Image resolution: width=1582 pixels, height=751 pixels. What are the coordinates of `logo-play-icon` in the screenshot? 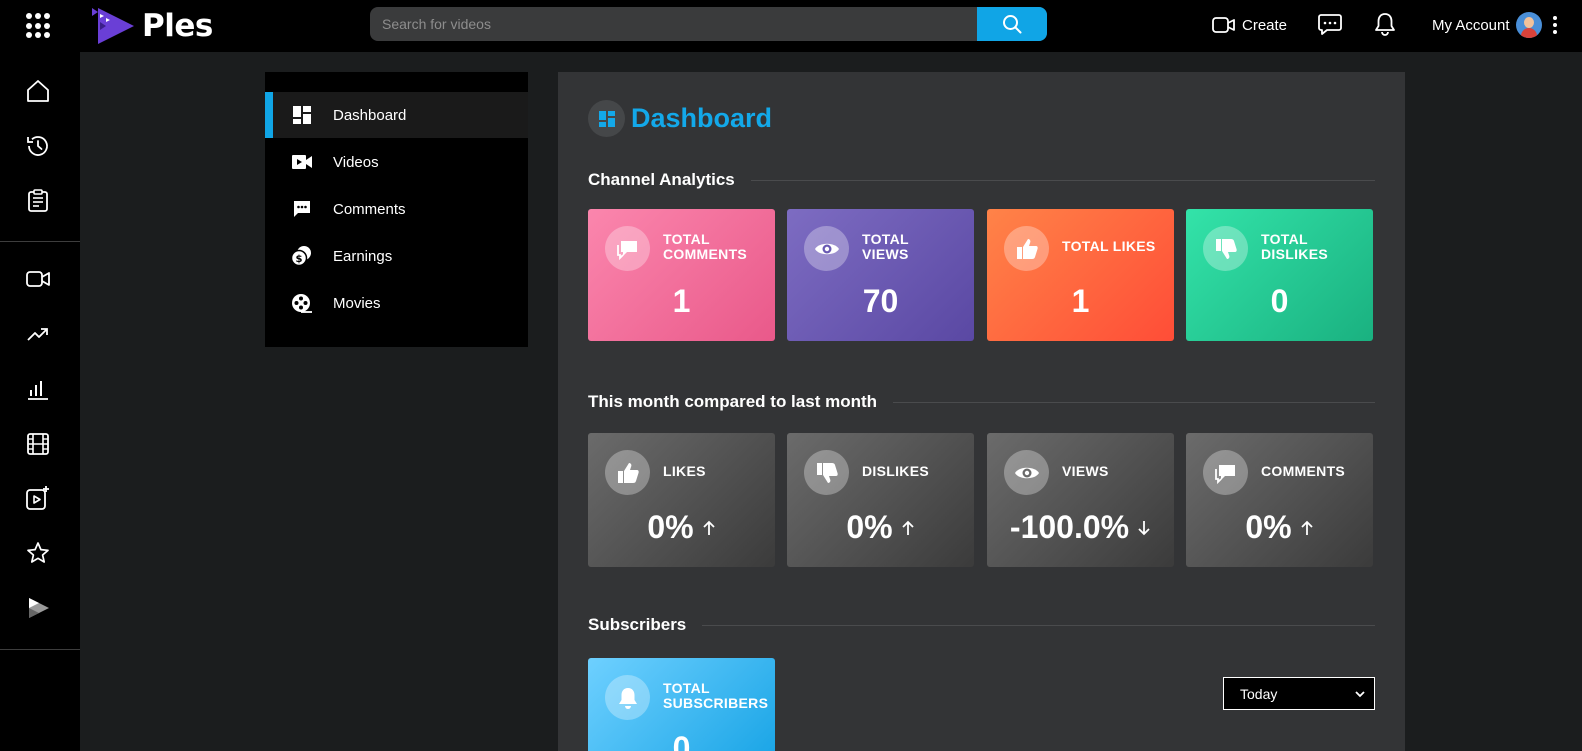 It's located at (113, 26).